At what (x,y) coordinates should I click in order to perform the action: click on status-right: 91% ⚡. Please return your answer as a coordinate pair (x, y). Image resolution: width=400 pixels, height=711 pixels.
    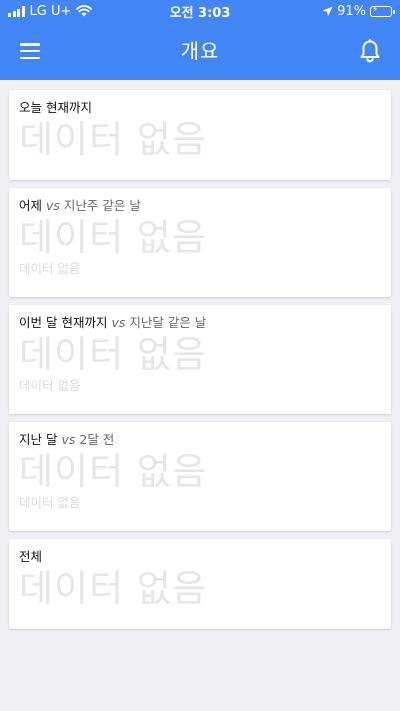
    Looking at the image, I should click on (297, 11).